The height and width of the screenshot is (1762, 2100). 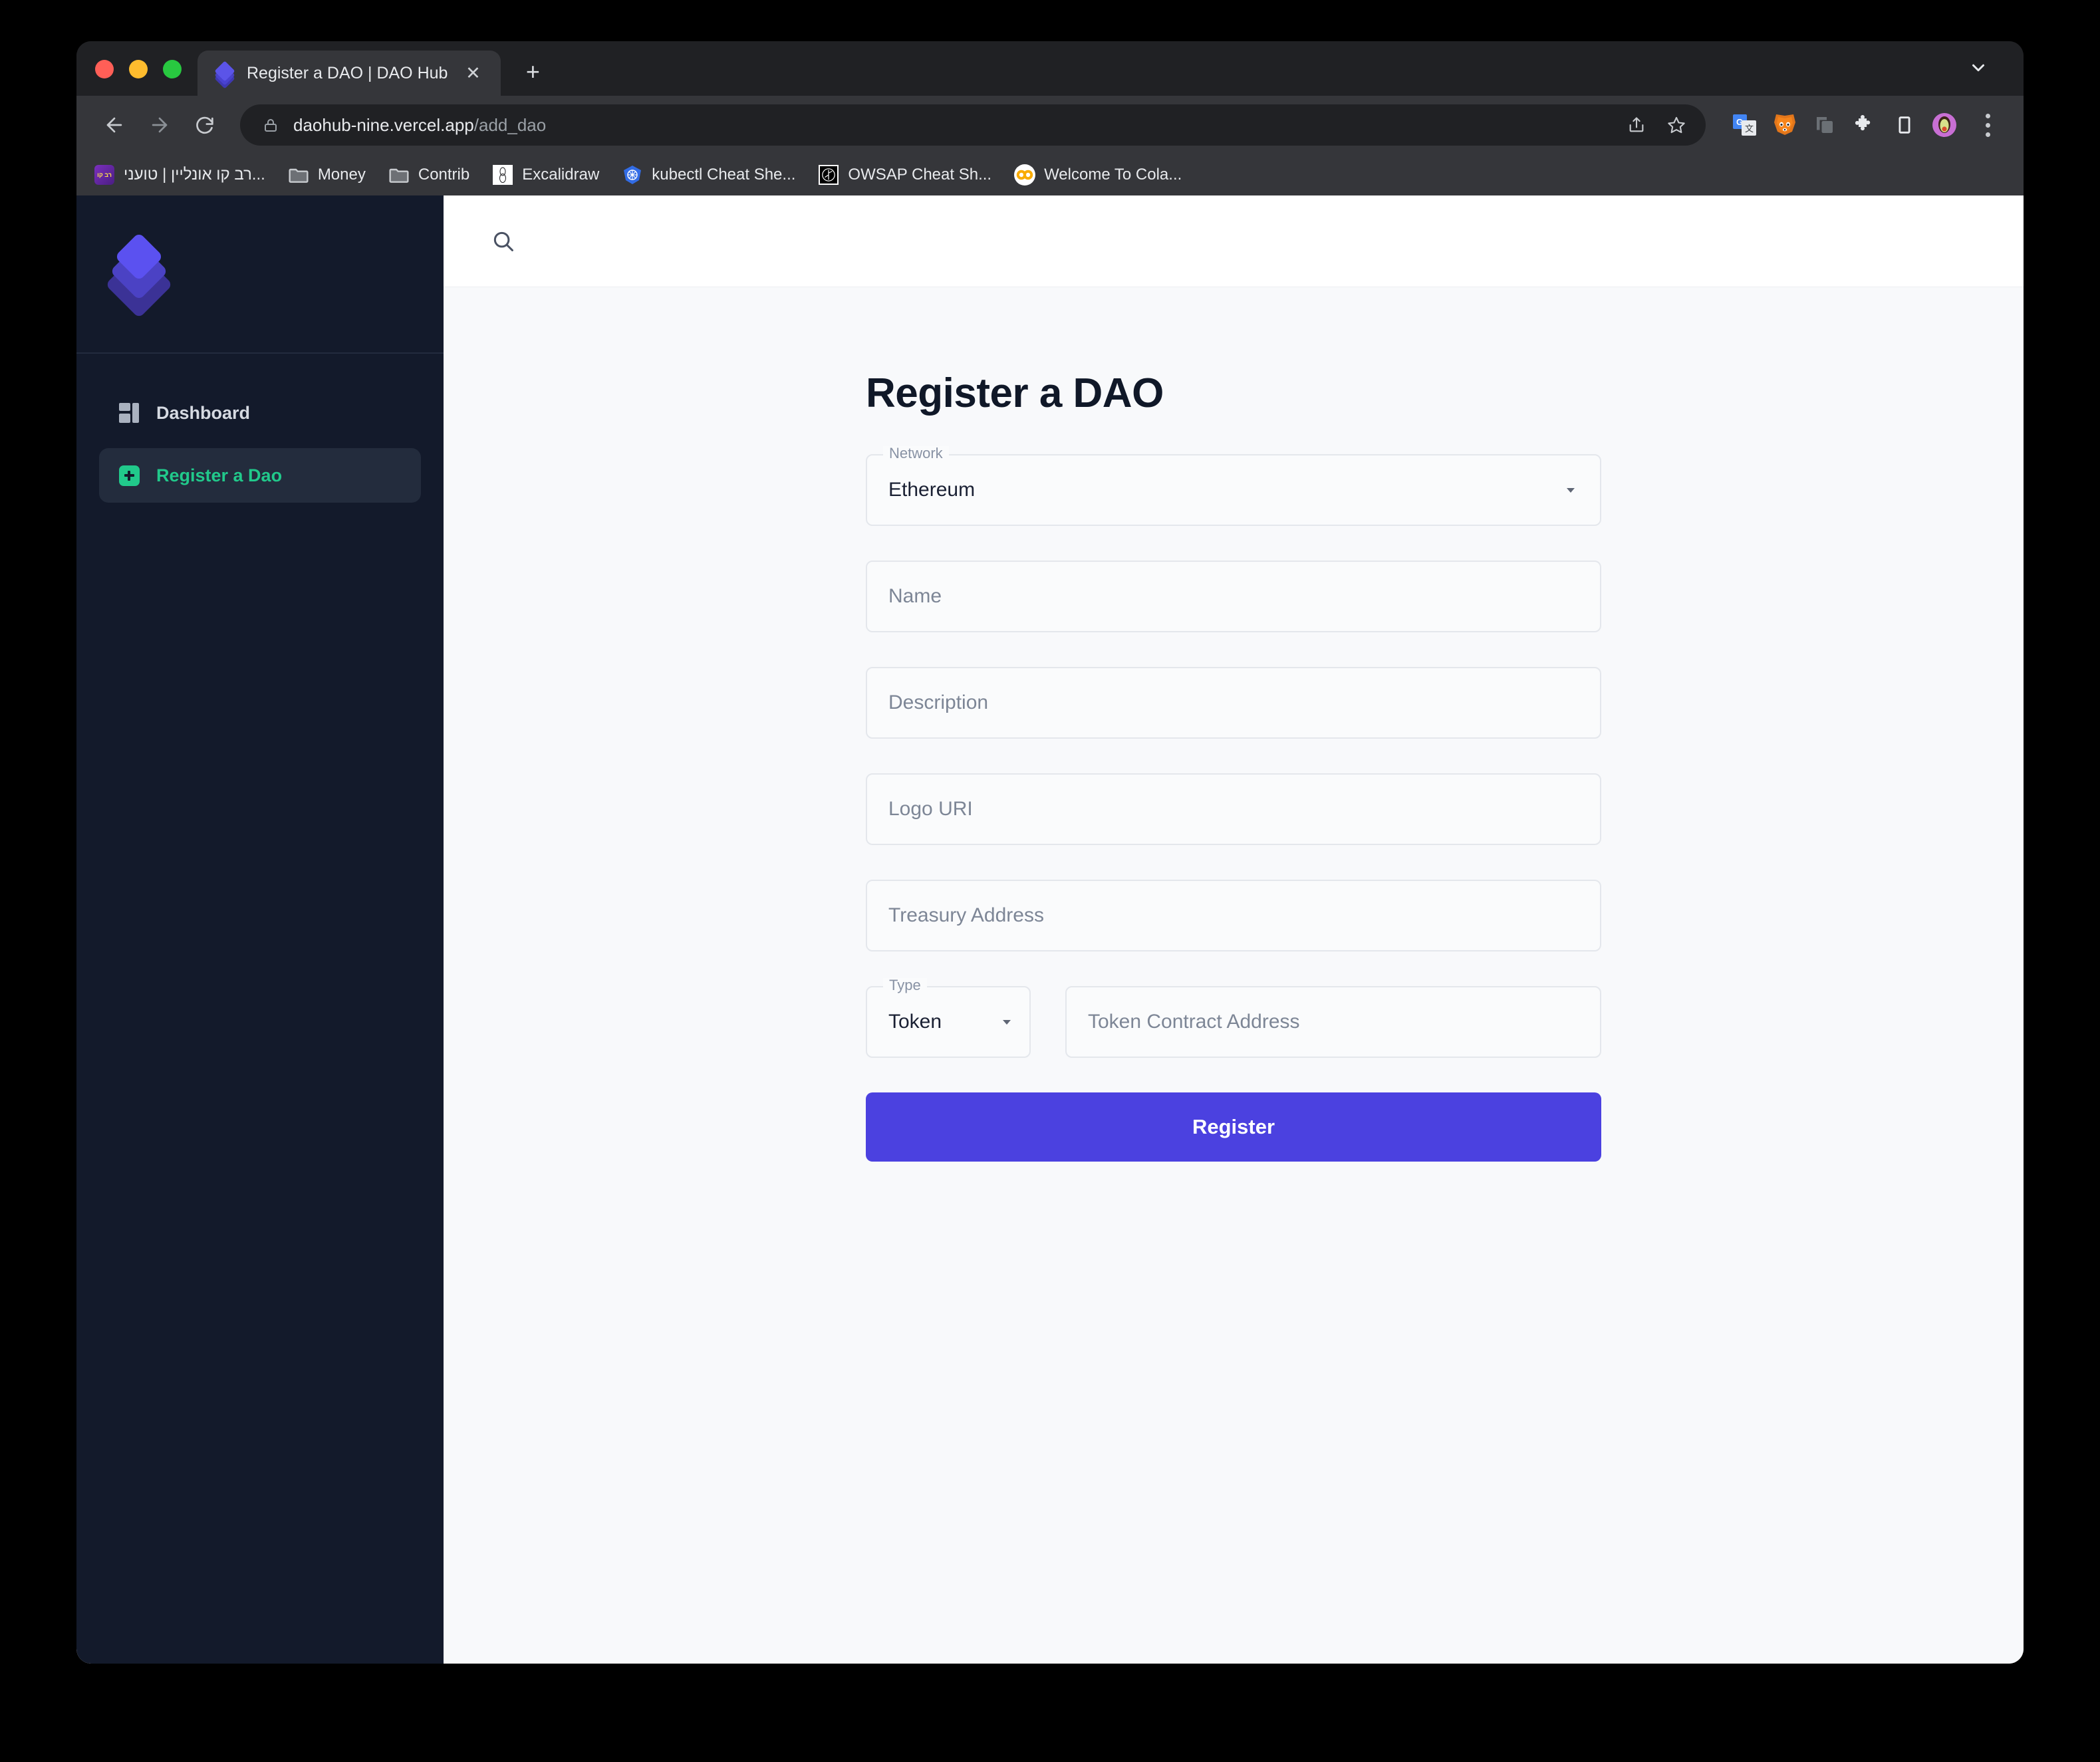 I want to click on url-text: daohub-nine.vercel.app/add_dao, so click(x=419, y=126).